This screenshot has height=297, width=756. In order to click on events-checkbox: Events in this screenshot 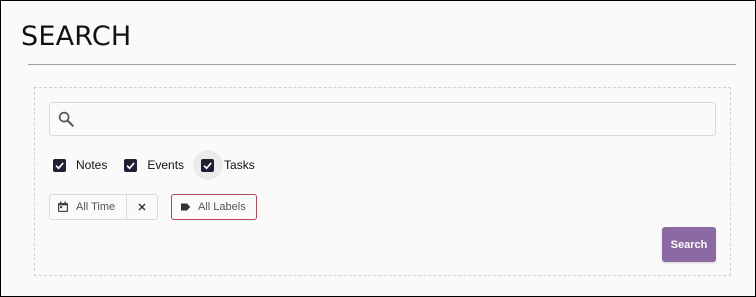, I will do `click(152, 165)`.